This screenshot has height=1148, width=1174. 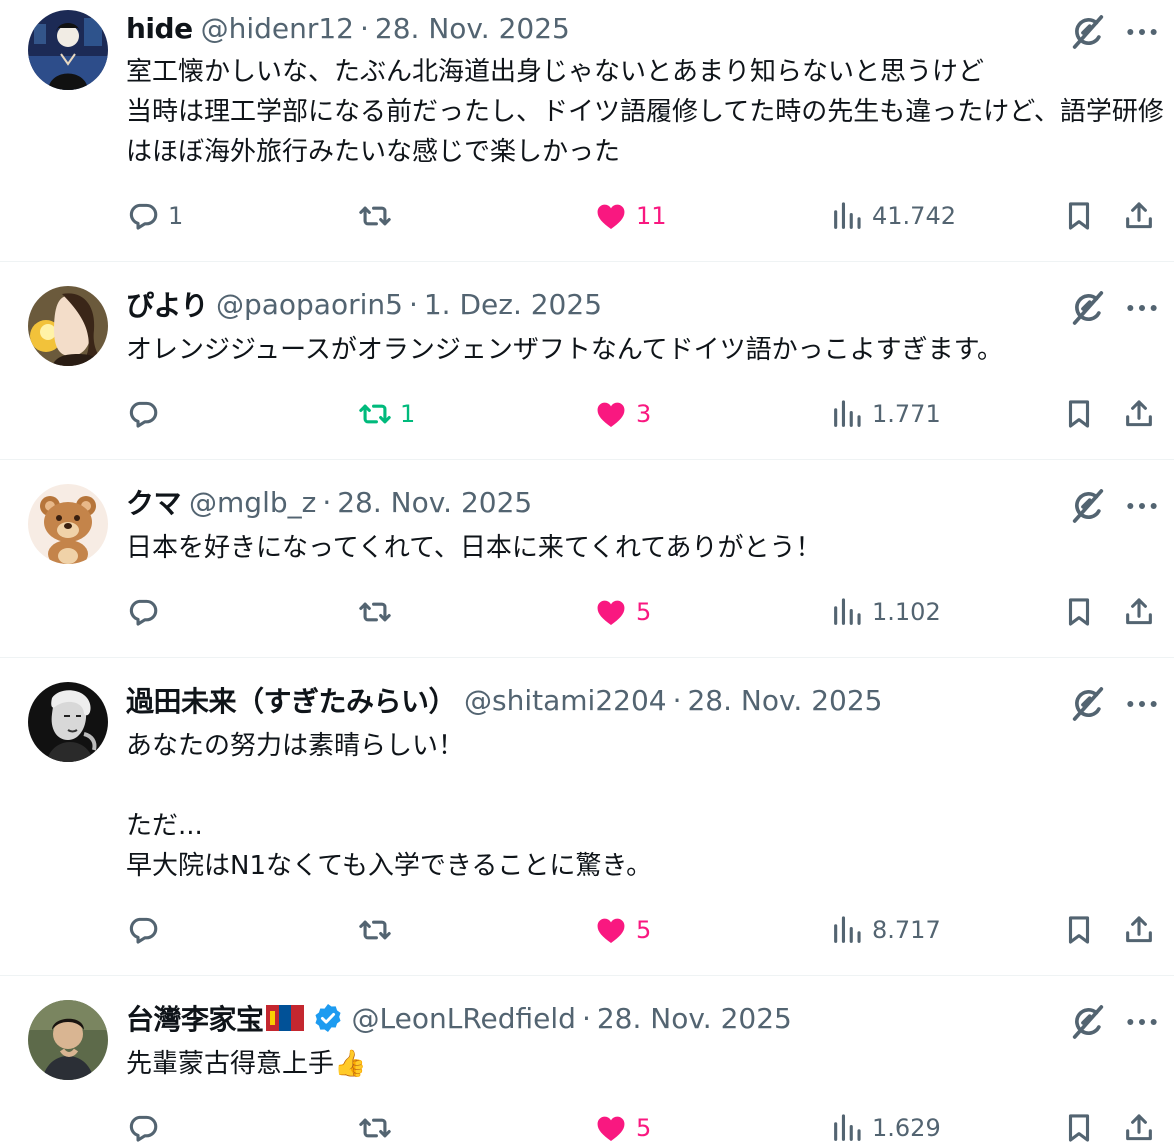 I want to click on views-count: 8.717, so click(x=906, y=930).